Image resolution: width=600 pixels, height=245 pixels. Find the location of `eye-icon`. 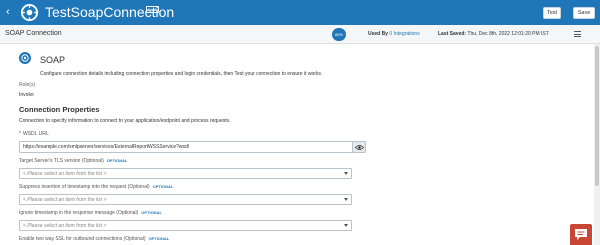

eye-icon is located at coordinates (359, 147).